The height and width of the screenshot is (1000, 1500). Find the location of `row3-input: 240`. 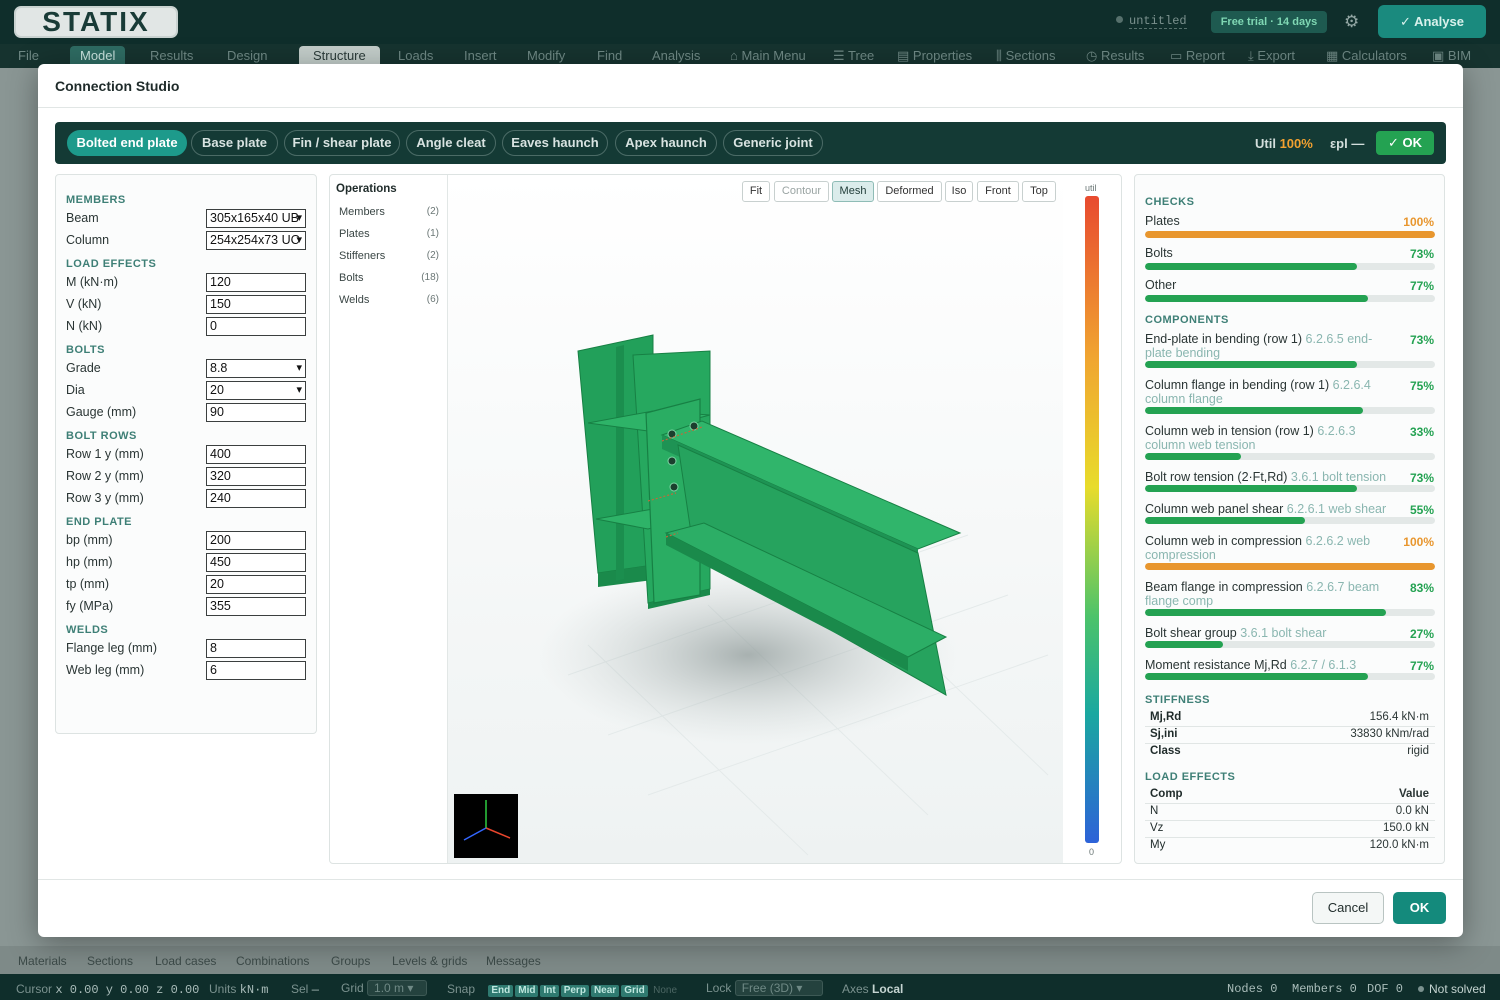

row3-input: 240 is located at coordinates (256, 498).